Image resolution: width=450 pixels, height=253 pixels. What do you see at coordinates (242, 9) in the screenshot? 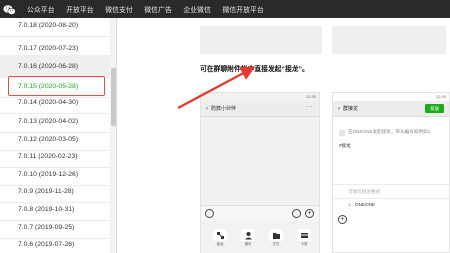
I see `nav-link-wechat-open: 微信开放平台` at bounding box center [242, 9].